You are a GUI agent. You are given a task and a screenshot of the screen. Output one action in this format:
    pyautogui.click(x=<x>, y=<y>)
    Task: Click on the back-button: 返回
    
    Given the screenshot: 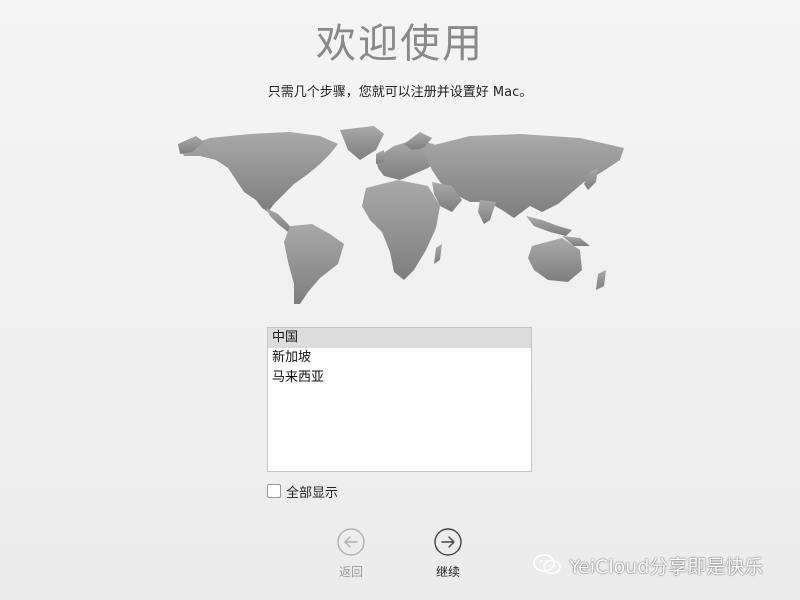 What is the action you would take?
    pyautogui.click(x=351, y=554)
    